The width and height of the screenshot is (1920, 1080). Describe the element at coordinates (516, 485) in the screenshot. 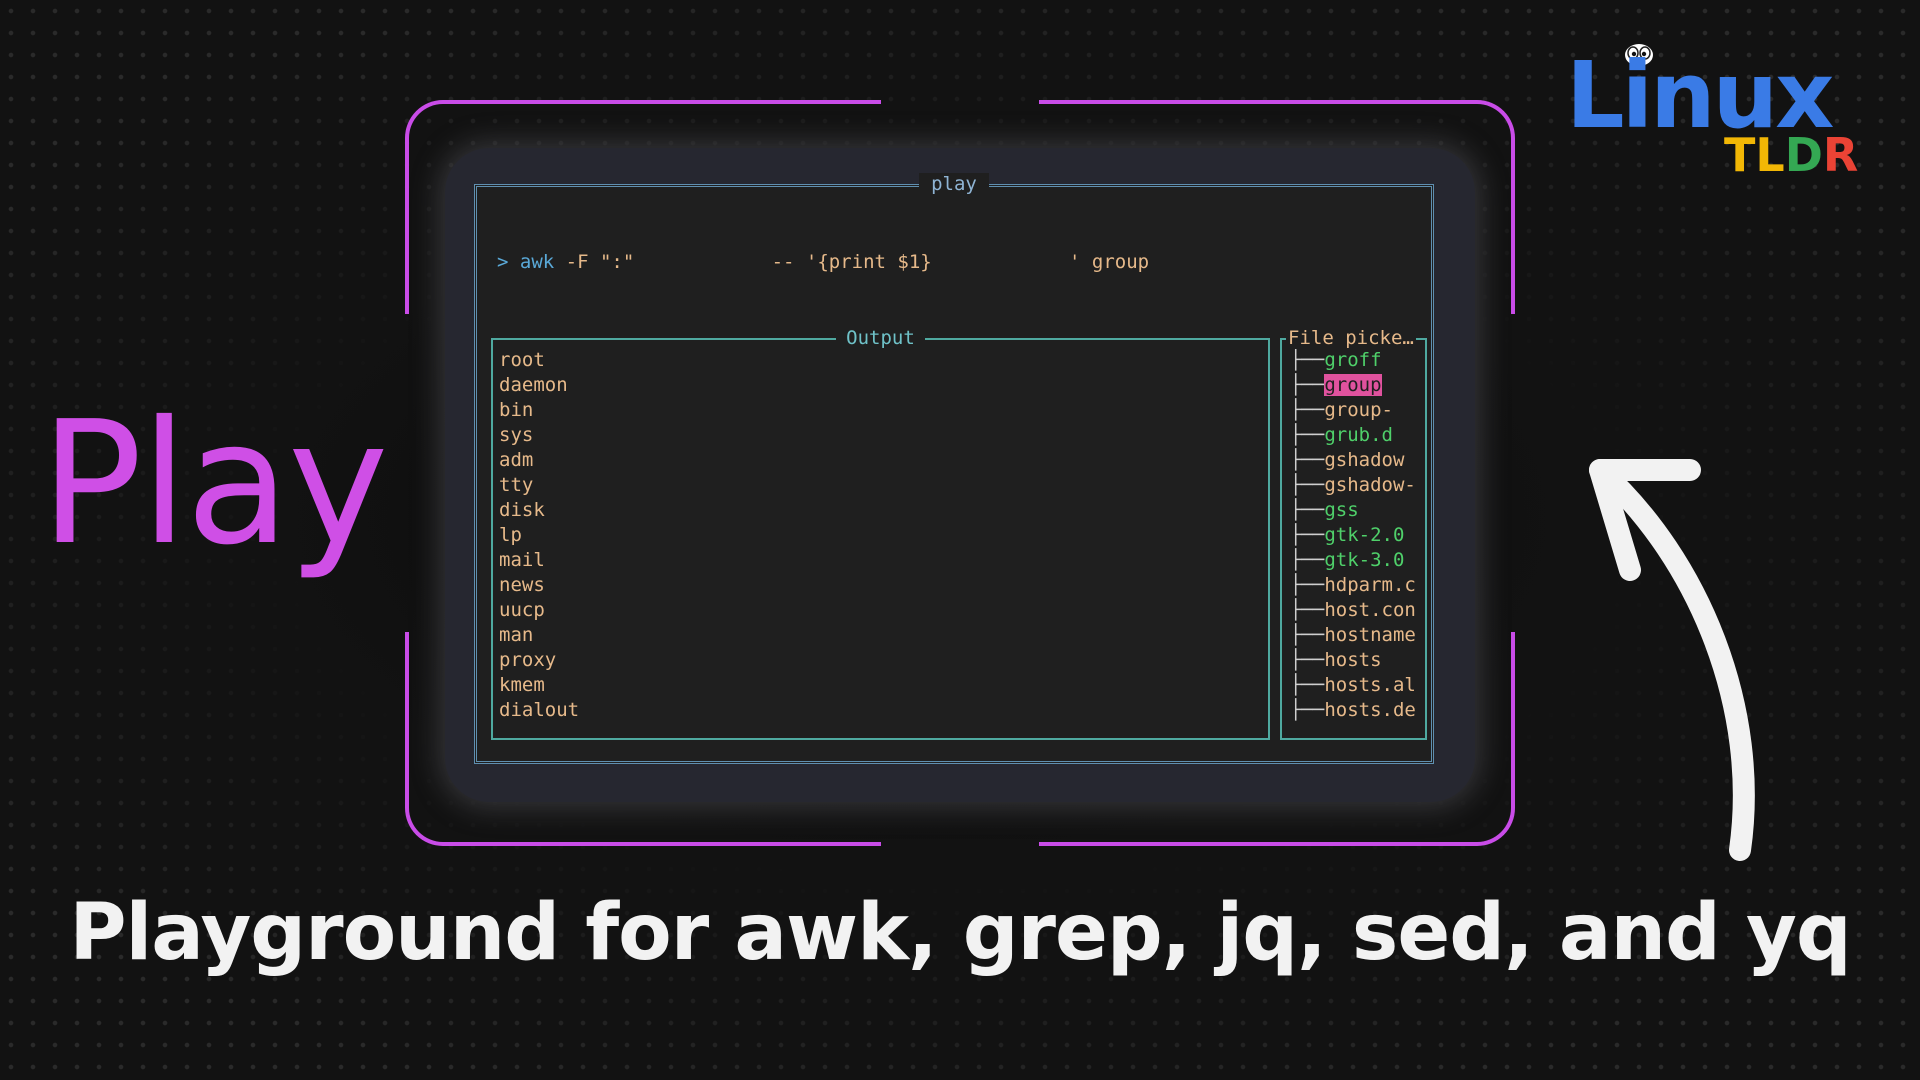

I see `output-line: tty` at that location.